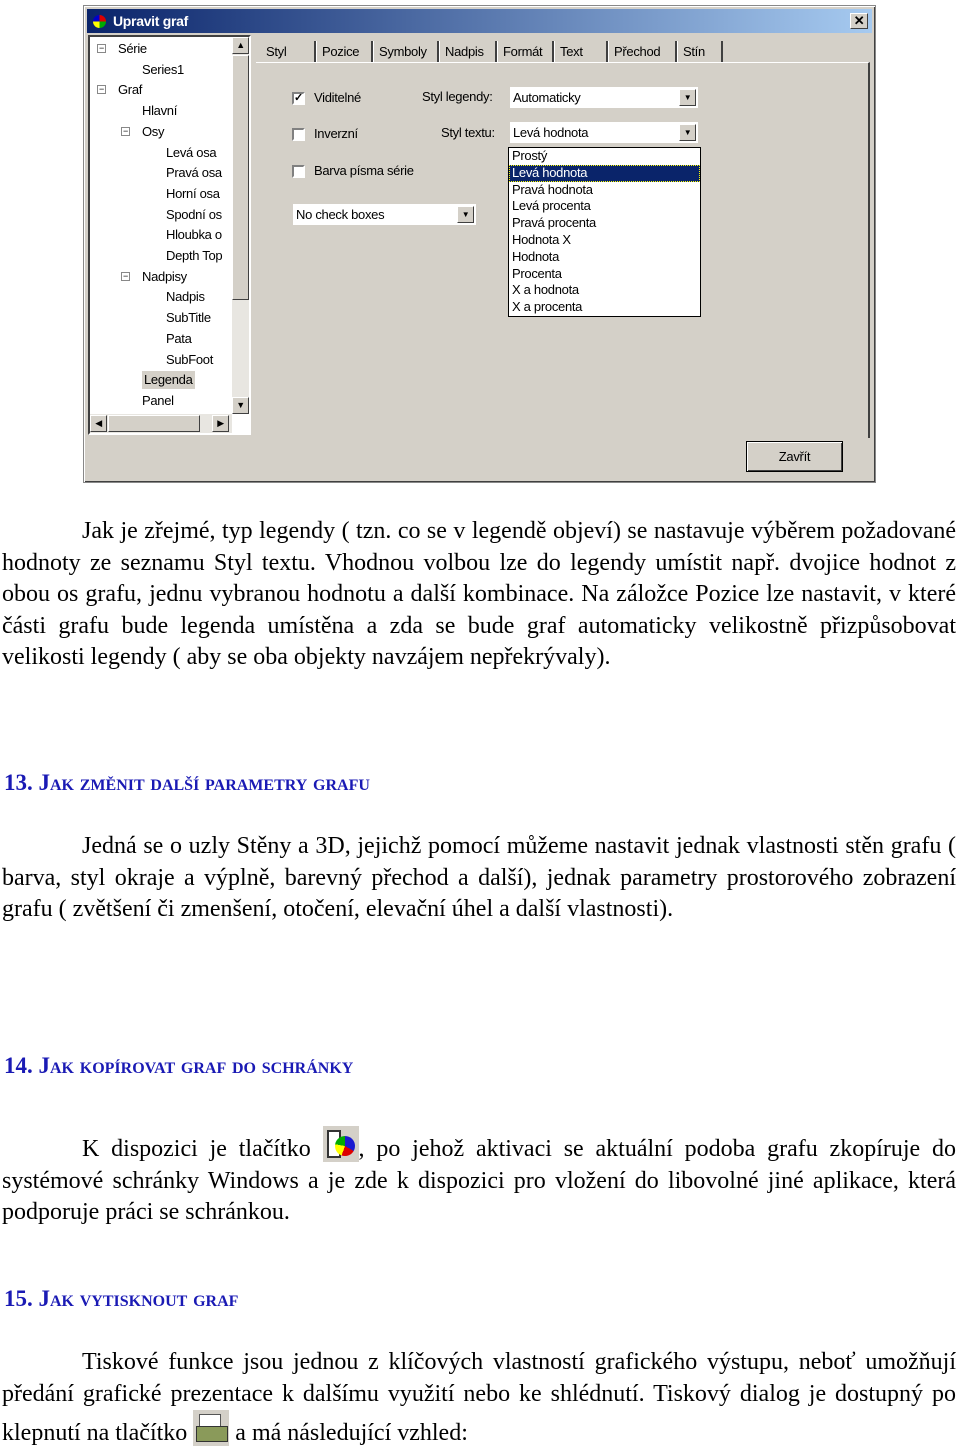 This screenshot has width=960, height=1452. What do you see at coordinates (193, 194) in the screenshot?
I see `tree-item: Horní osa` at bounding box center [193, 194].